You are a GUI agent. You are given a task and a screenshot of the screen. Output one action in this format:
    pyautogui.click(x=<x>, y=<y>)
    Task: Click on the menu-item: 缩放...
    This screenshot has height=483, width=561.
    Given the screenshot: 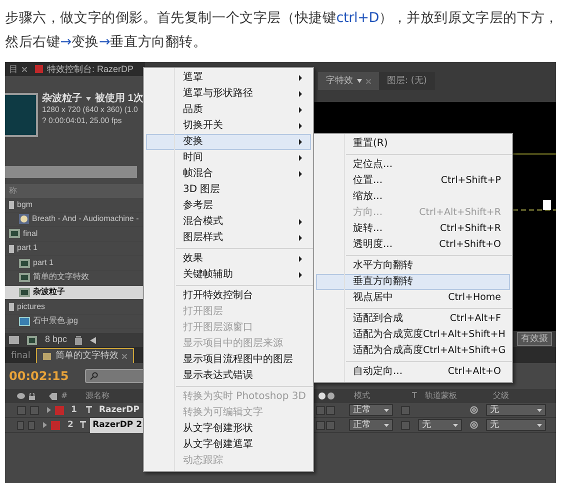 What is the action you would take?
    pyautogui.click(x=413, y=197)
    